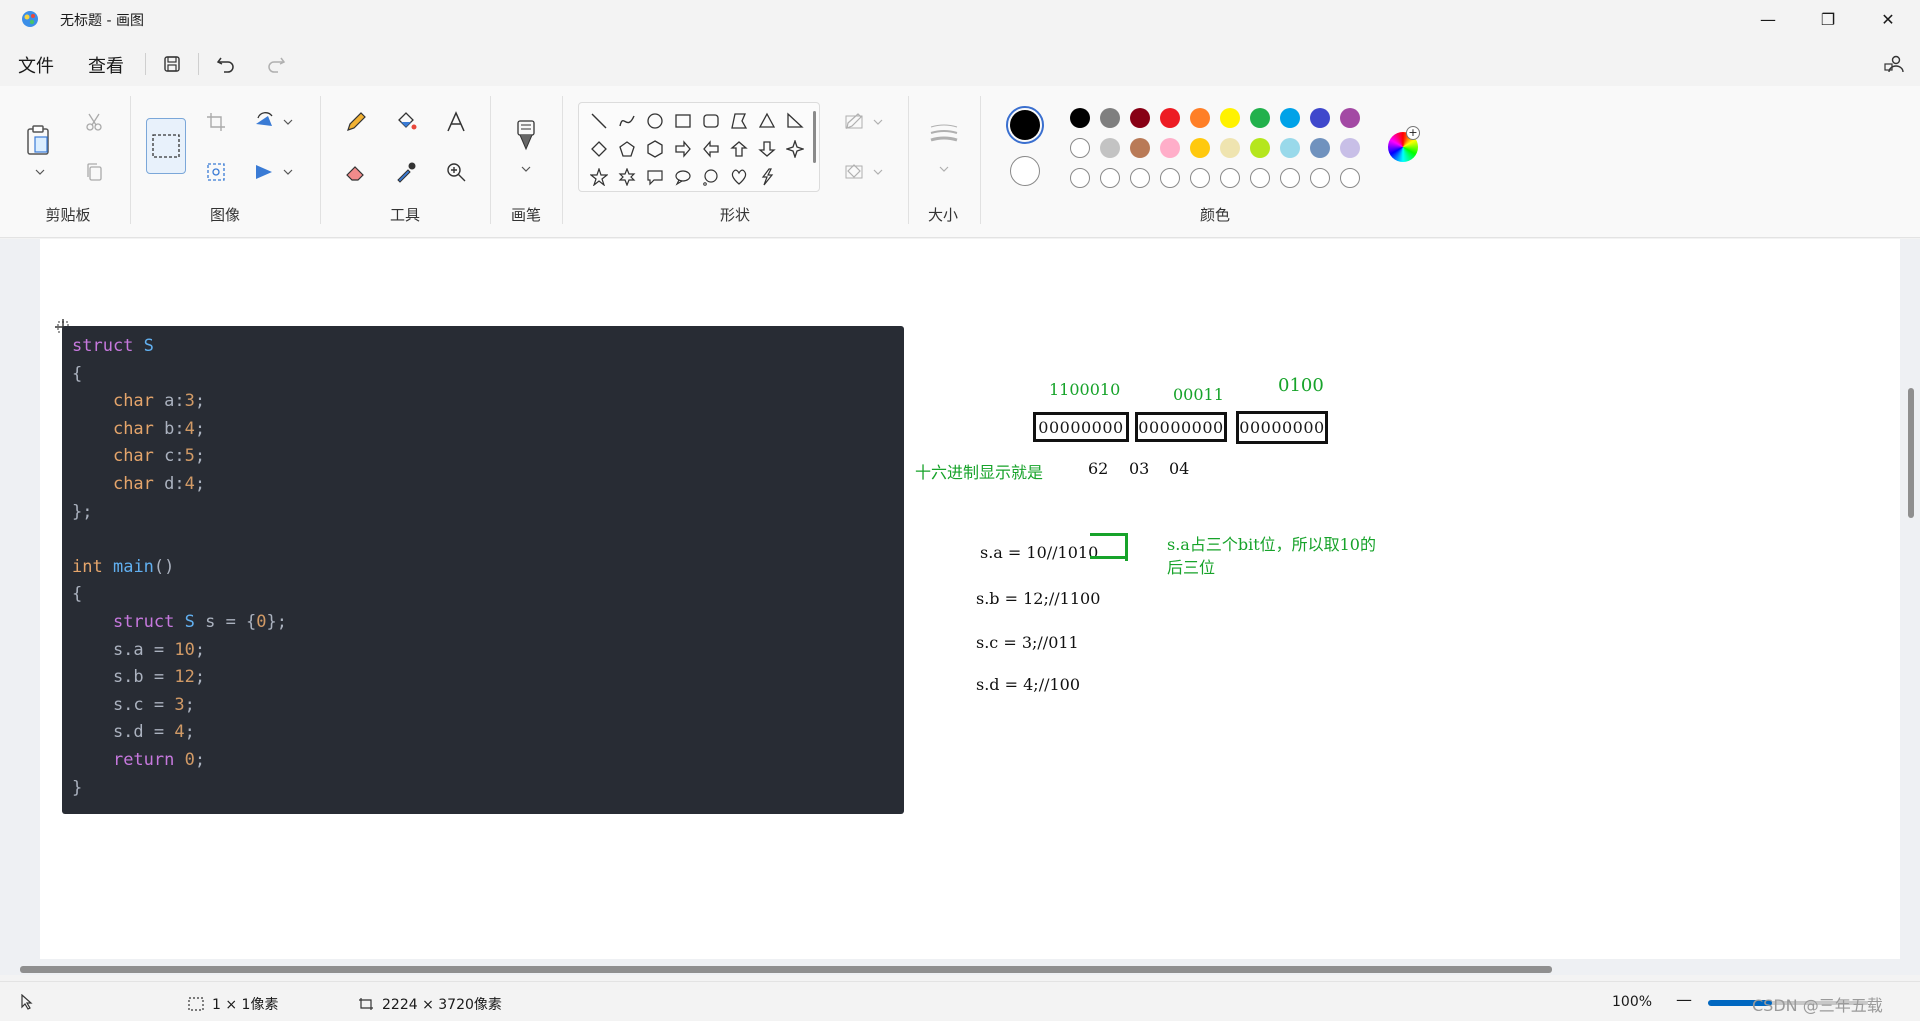  Describe the element at coordinates (172, 64) in the screenshot. I see `save-button` at that location.